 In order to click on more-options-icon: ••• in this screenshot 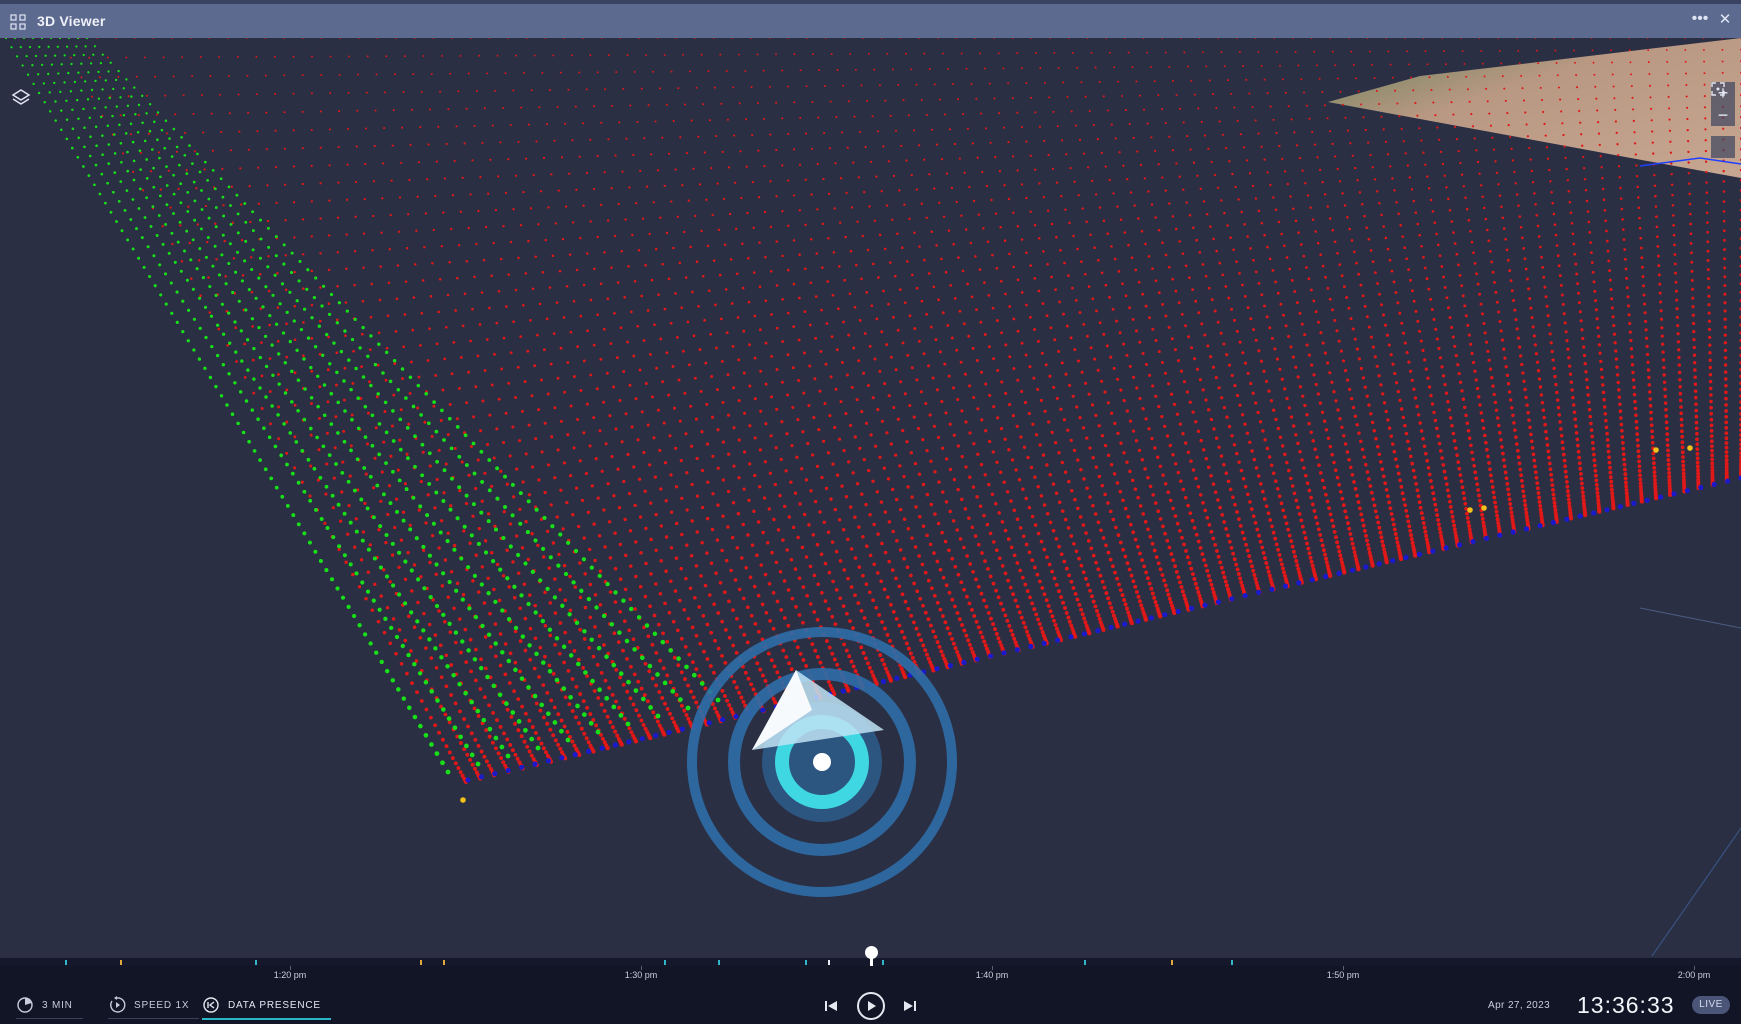, I will do `click(1700, 19)`.